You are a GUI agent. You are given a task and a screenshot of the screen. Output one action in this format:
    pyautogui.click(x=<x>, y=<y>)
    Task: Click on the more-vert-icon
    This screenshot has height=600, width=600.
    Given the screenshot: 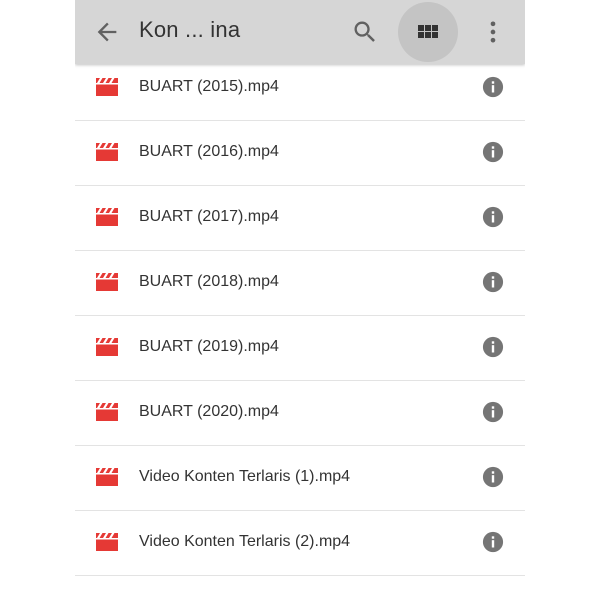 What is the action you would take?
    pyautogui.click(x=493, y=32)
    